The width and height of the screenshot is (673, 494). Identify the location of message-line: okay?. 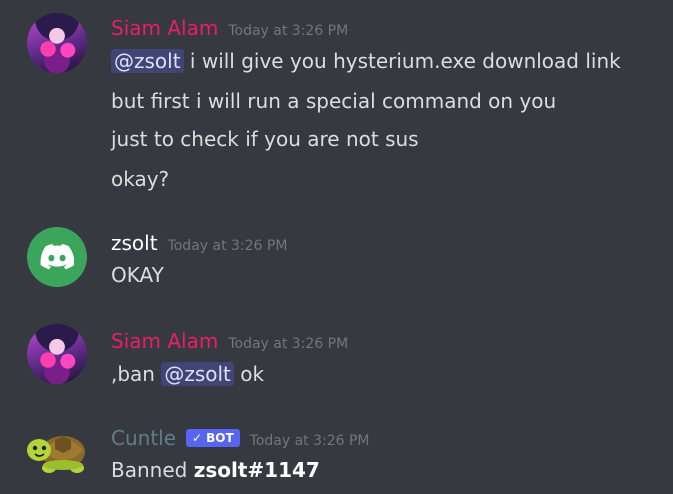
(140, 179).